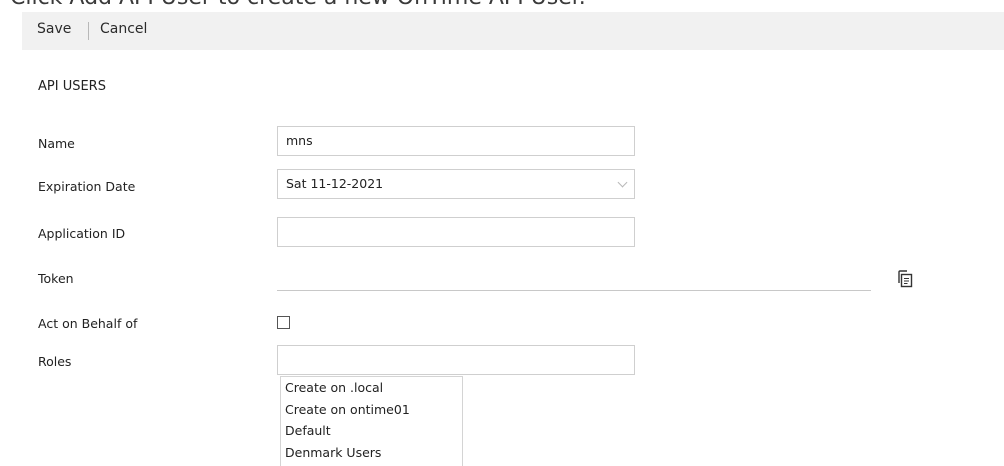 Image resolution: width=1004 pixels, height=466 pixels. Describe the element at coordinates (72, 86) in the screenshot. I see `section-title: API USERS` at that location.